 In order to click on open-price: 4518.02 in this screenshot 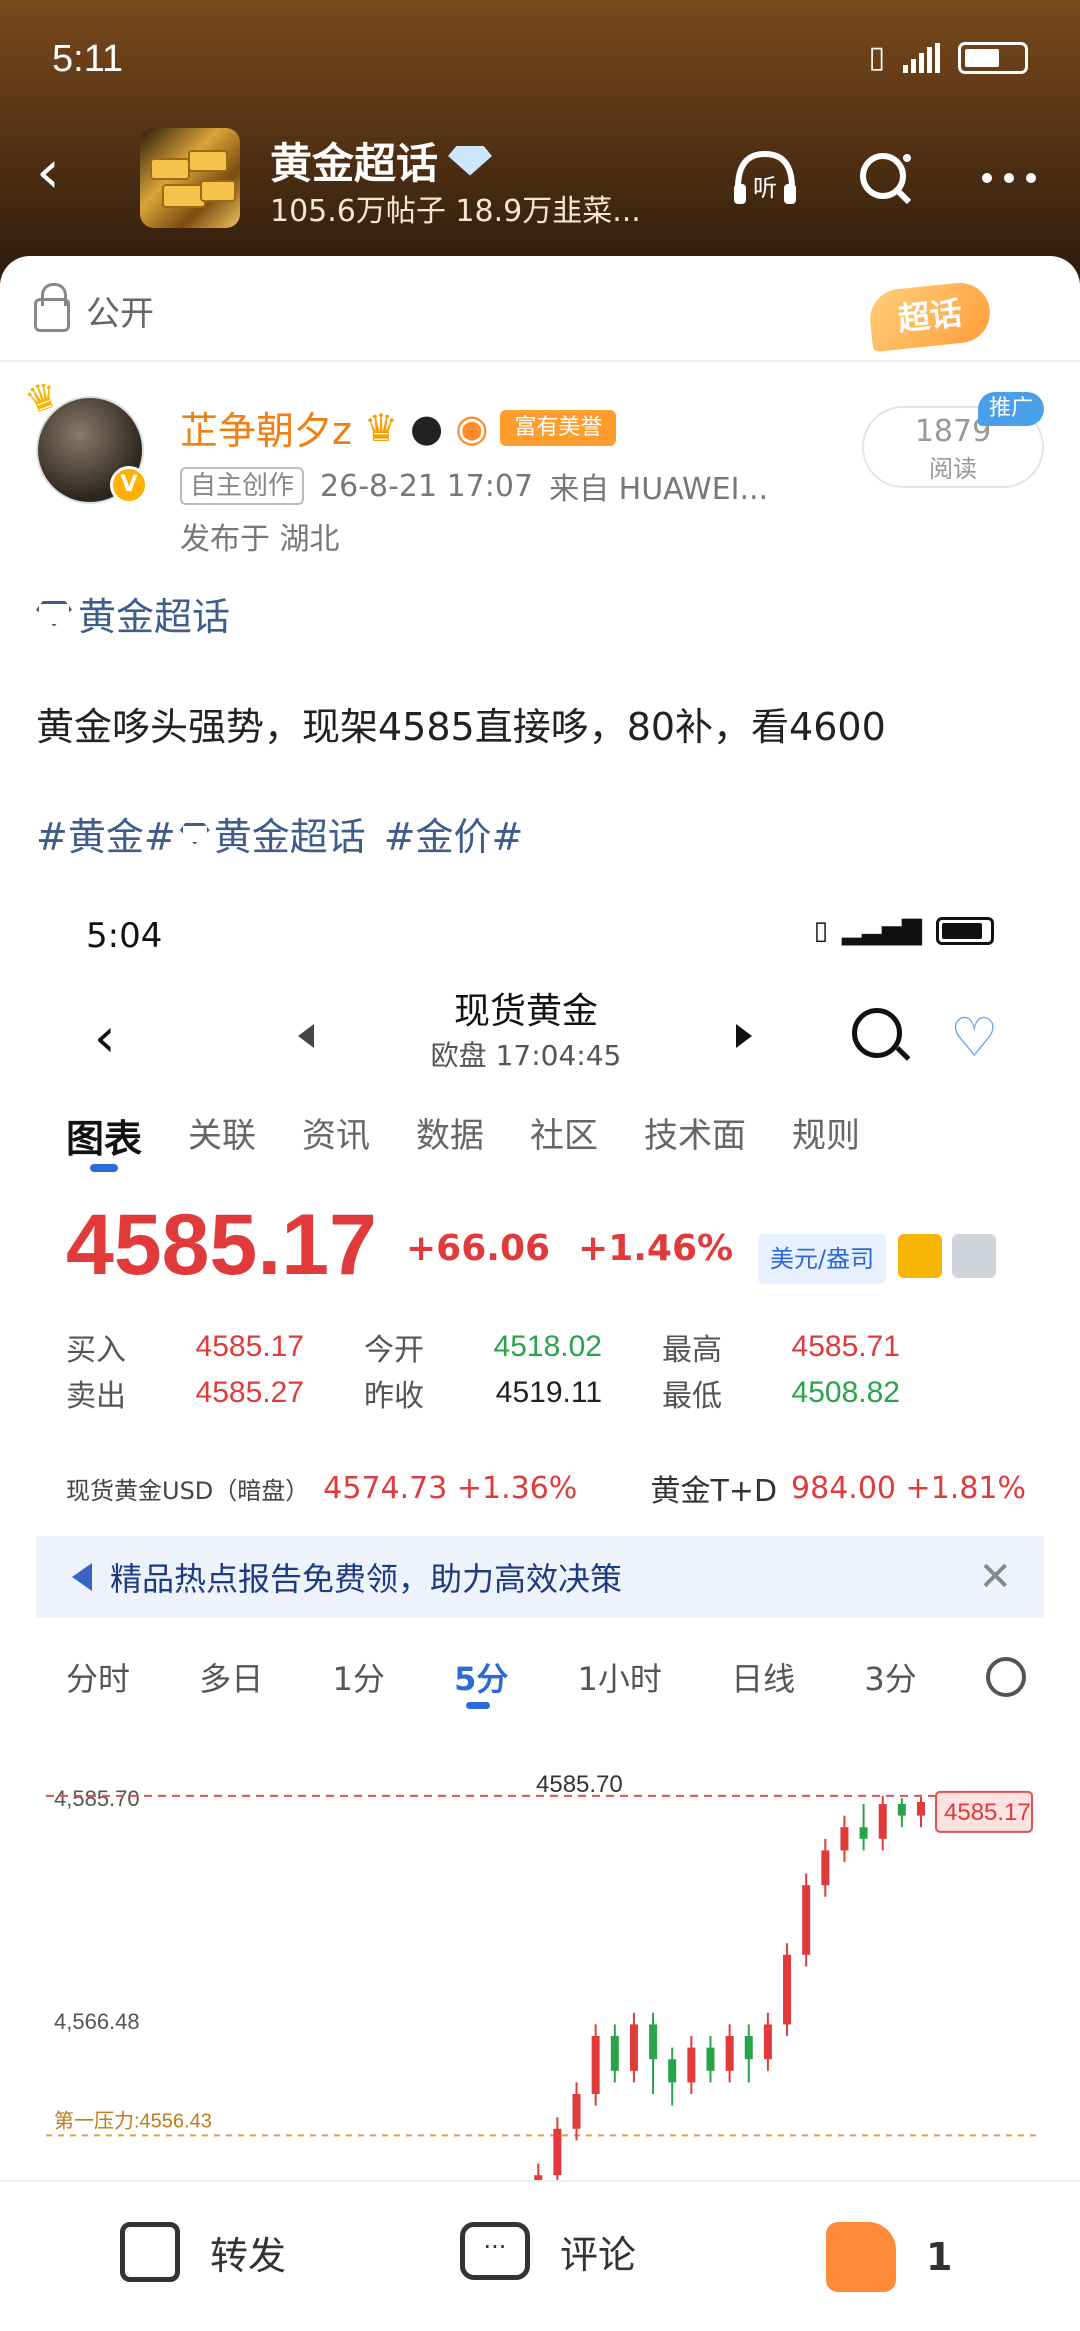, I will do `click(547, 1346)`.